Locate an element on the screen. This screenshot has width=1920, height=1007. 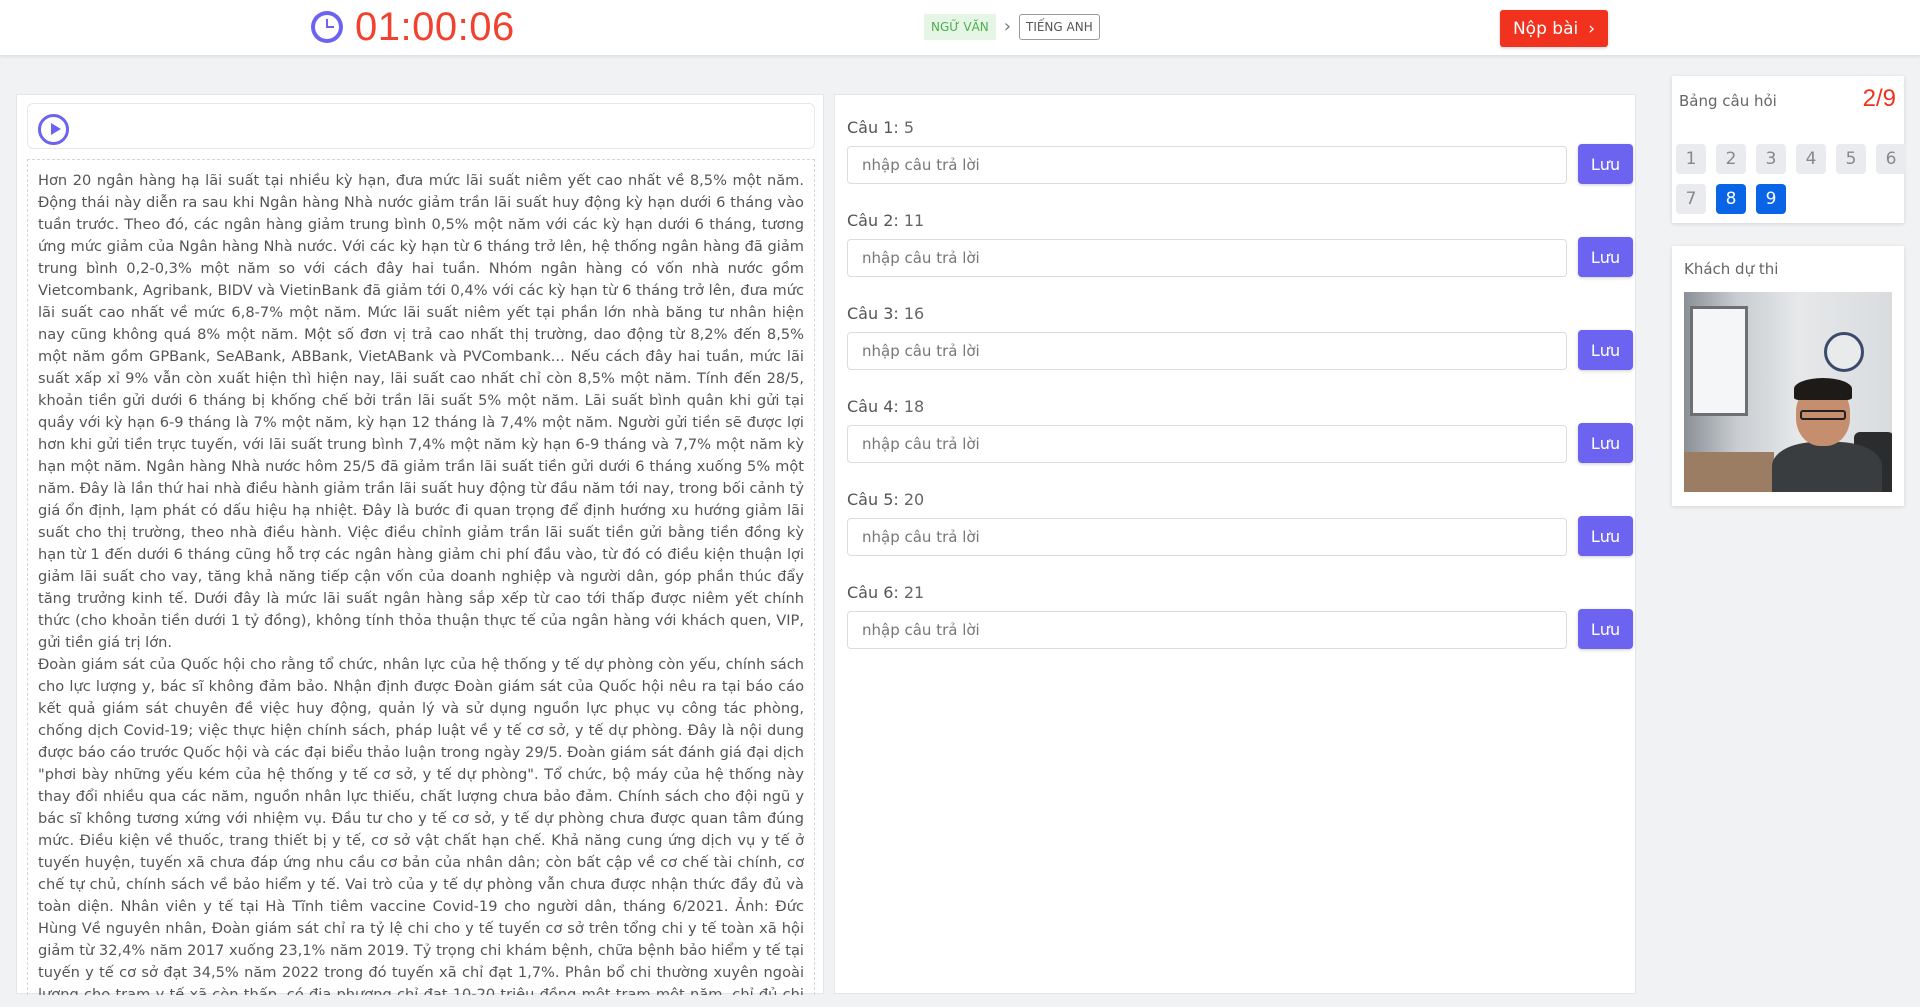
question-item: Câu 2: 11 Lưu is located at coordinates (1240, 243).